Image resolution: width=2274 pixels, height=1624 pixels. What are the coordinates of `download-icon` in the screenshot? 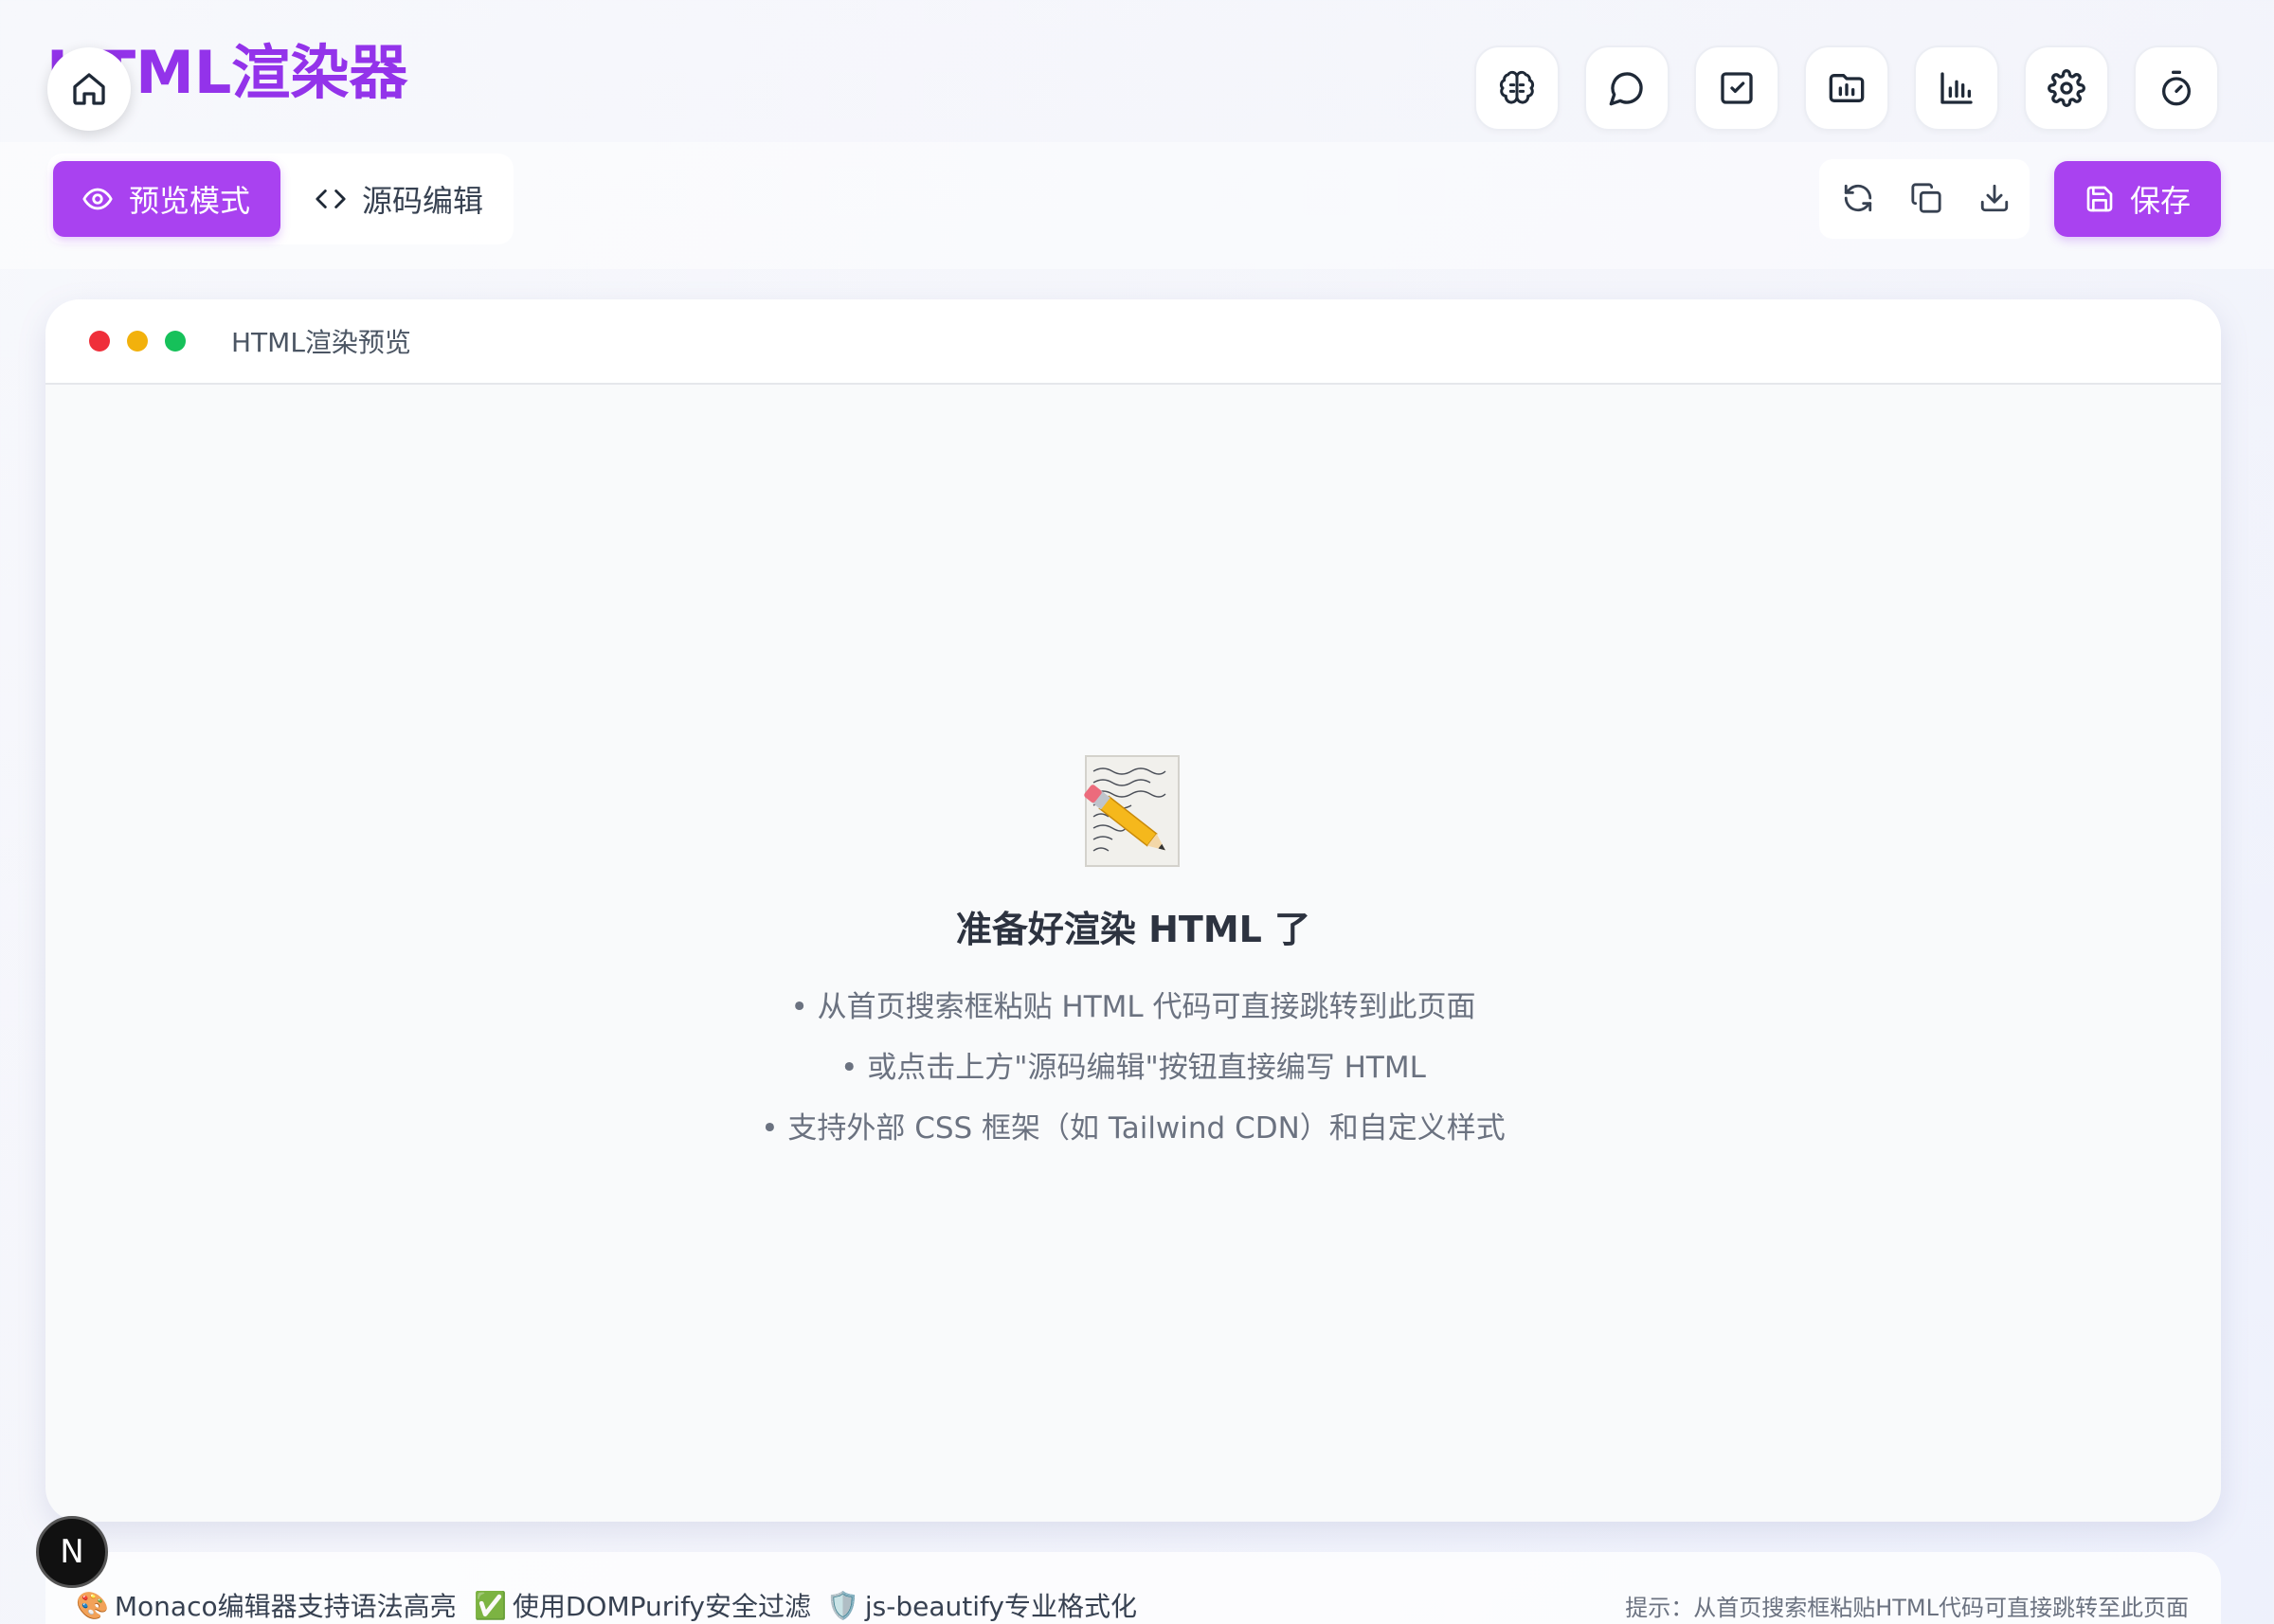 It's located at (1994, 198).